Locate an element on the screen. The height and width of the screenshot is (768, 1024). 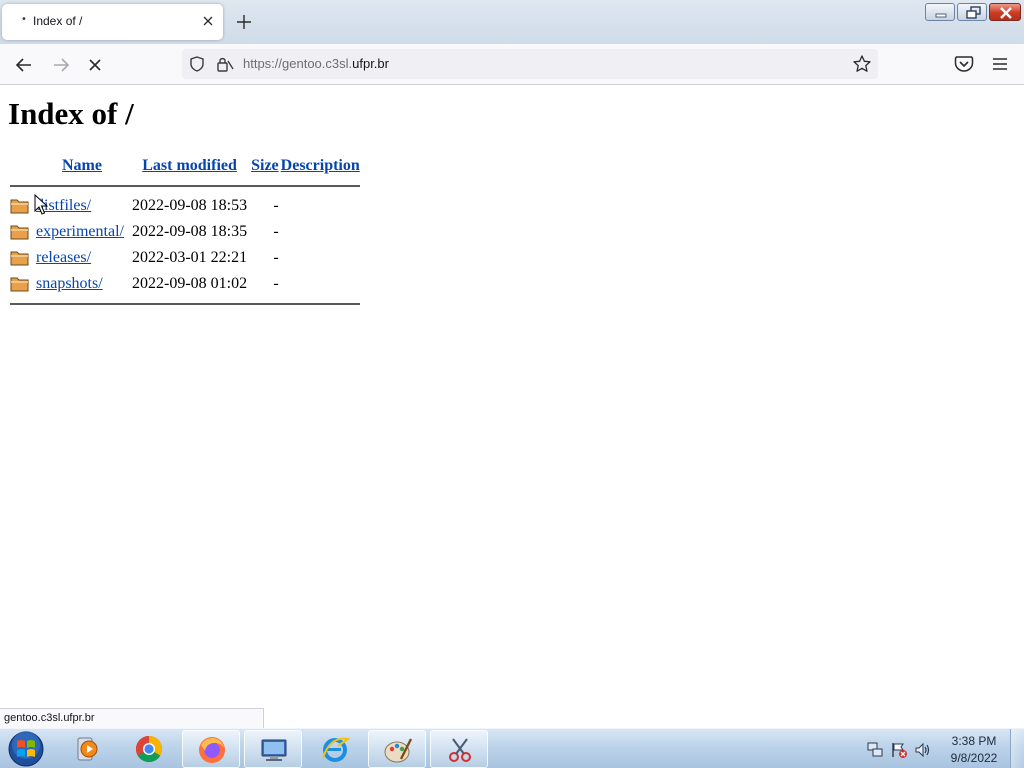
chrome-icon is located at coordinates (149, 749).